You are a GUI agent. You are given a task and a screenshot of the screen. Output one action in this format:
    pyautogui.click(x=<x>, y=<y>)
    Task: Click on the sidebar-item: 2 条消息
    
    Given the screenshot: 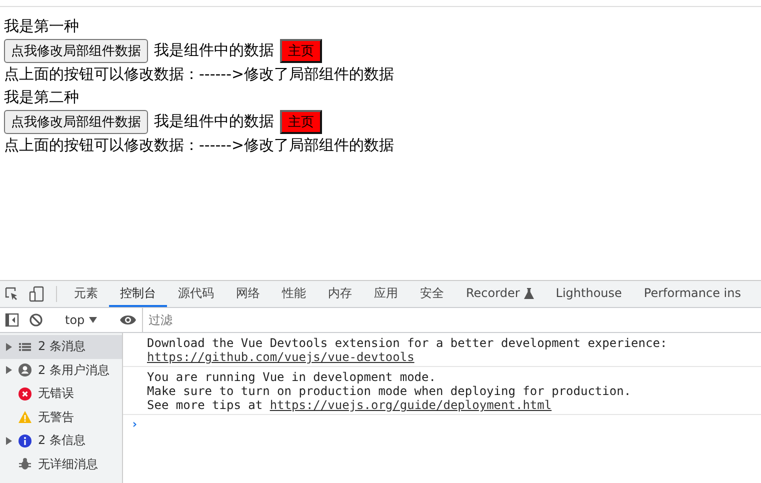 What is the action you would take?
    pyautogui.click(x=61, y=346)
    